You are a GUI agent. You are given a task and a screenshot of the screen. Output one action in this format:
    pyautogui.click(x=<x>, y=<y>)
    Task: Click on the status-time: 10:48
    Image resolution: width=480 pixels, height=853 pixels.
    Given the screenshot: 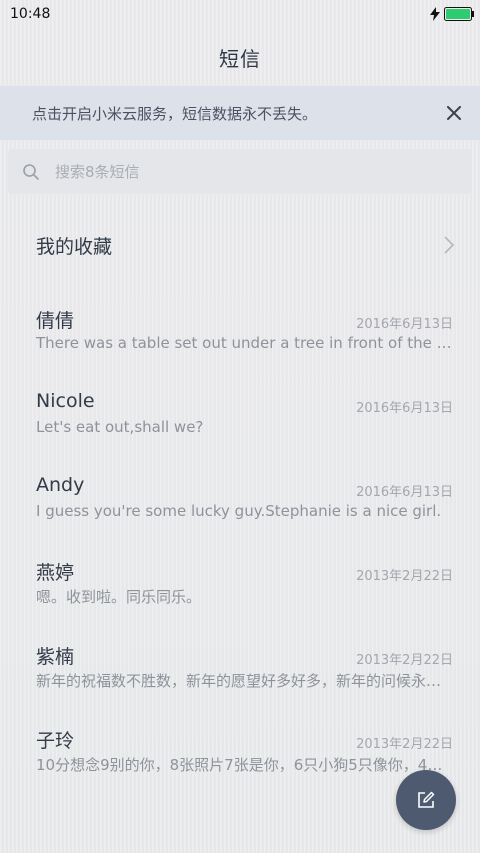 What is the action you would take?
    pyautogui.click(x=30, y=14)
    